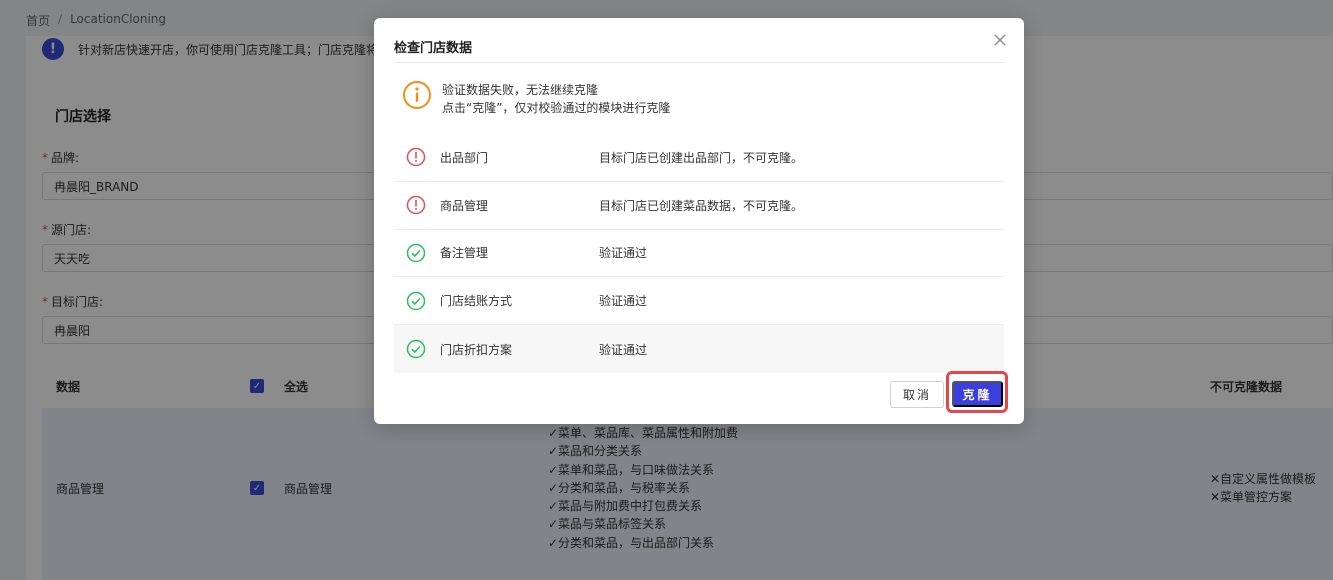  Describe the element at coordinates (699, 62) in the screenshot. I see `modal-divider` at that location.